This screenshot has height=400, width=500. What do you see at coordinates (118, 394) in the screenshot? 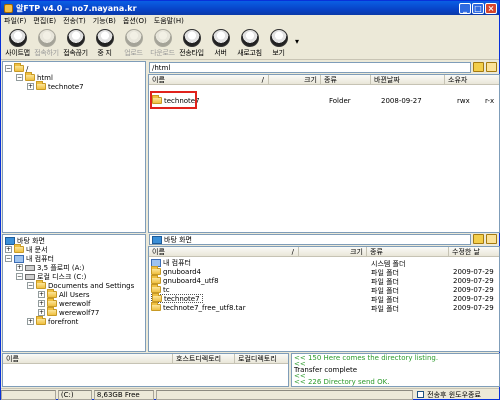
I see `status-free-text: 8,63GB Free` at bounding box center [118, 394].